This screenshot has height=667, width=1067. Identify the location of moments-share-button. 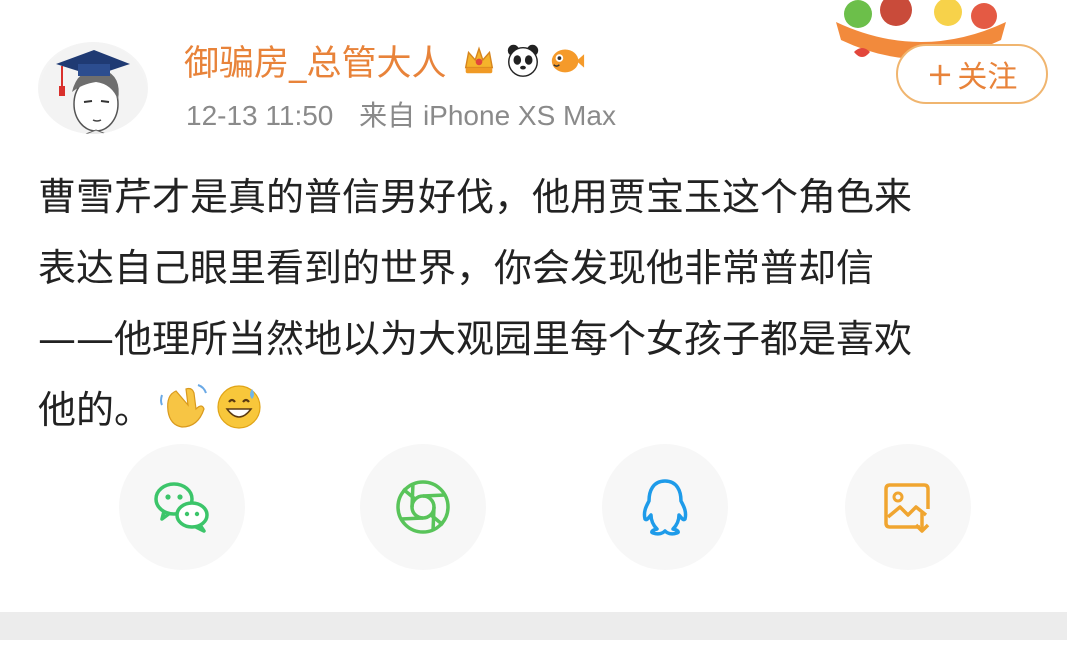
(423, 507).